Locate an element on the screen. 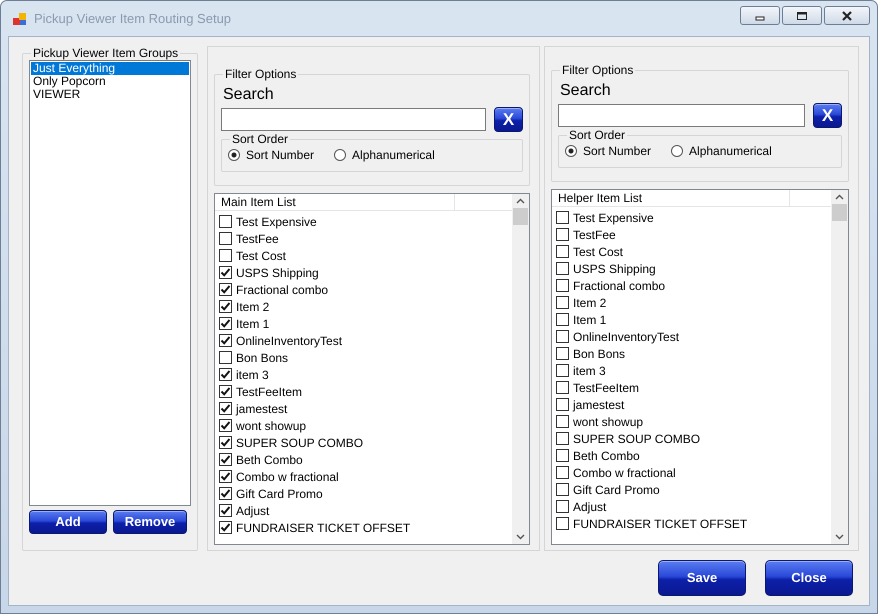 This screenshot has height=614, width=878. group-list-item: Only Popcorn is located at coordinates (110, 81).